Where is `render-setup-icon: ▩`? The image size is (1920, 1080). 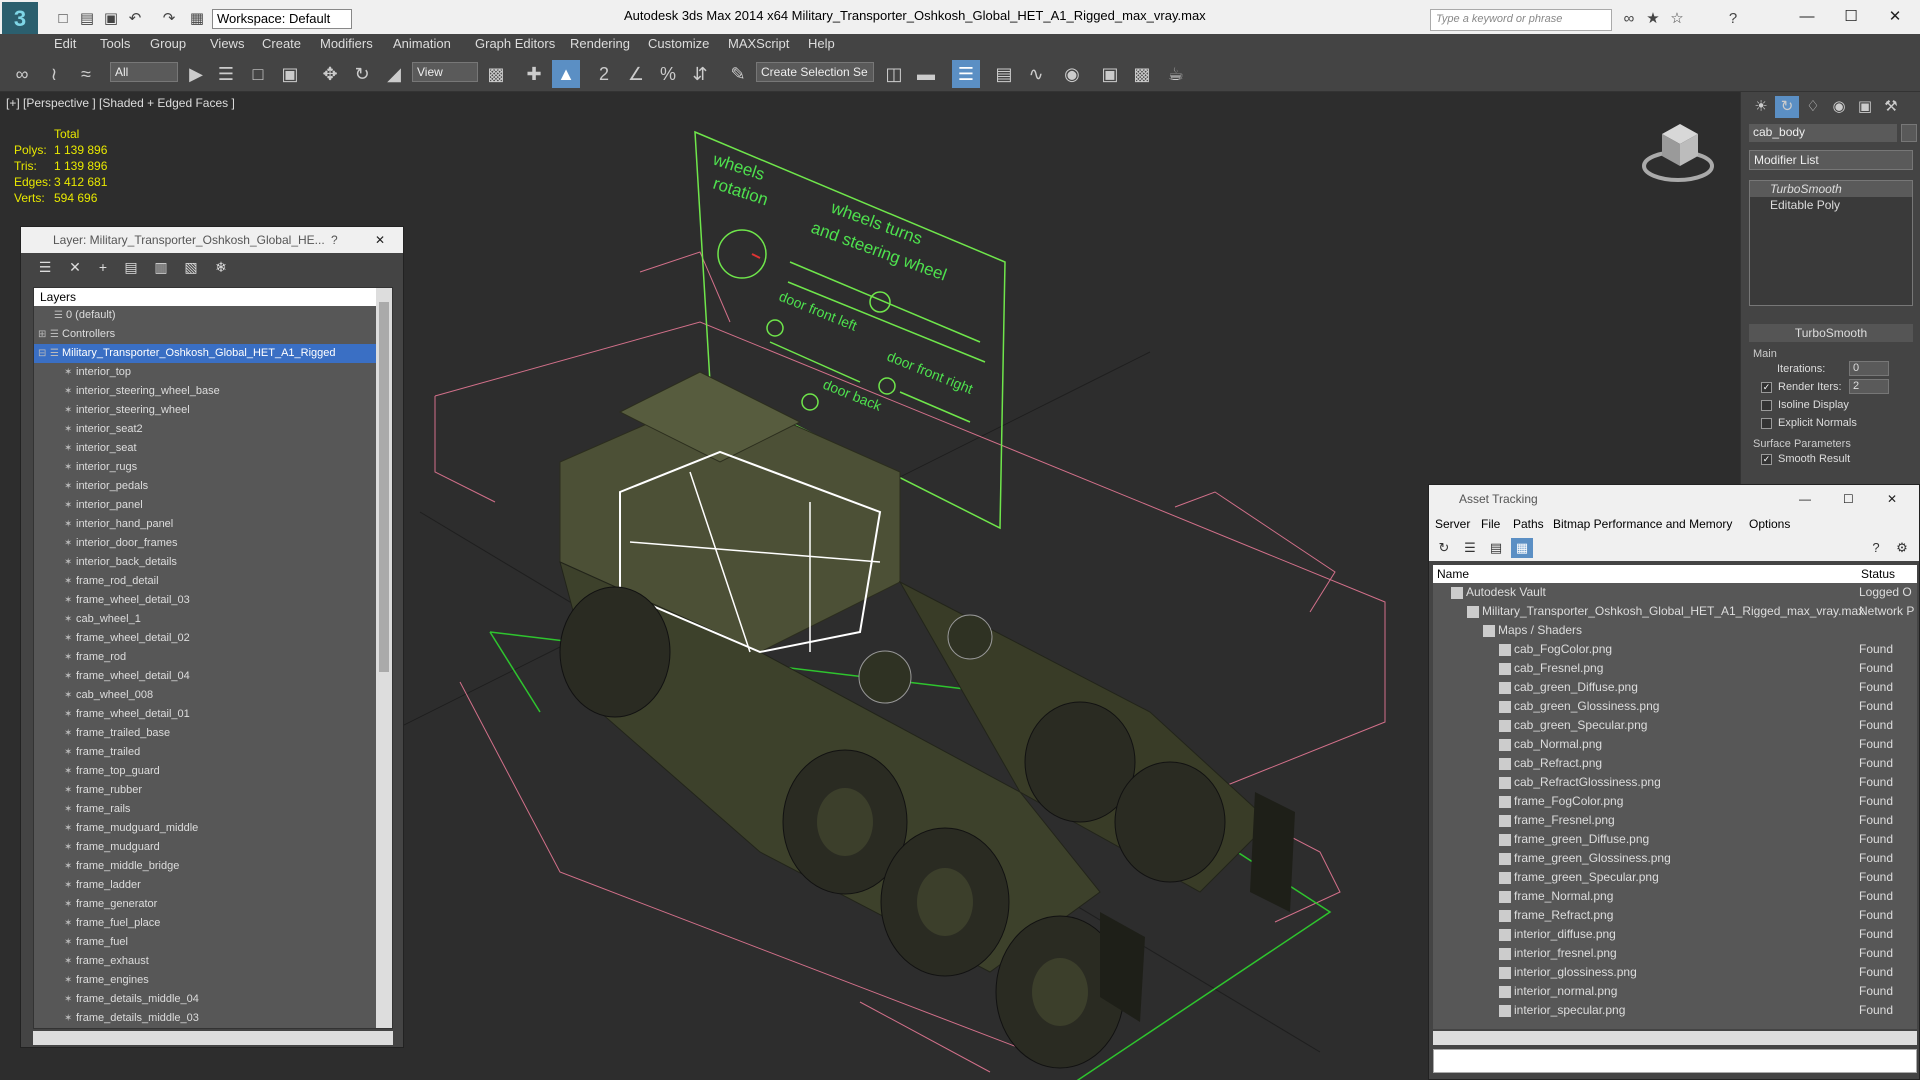
render-setup-icon: ▩ is located at coordinates (1142, 74).